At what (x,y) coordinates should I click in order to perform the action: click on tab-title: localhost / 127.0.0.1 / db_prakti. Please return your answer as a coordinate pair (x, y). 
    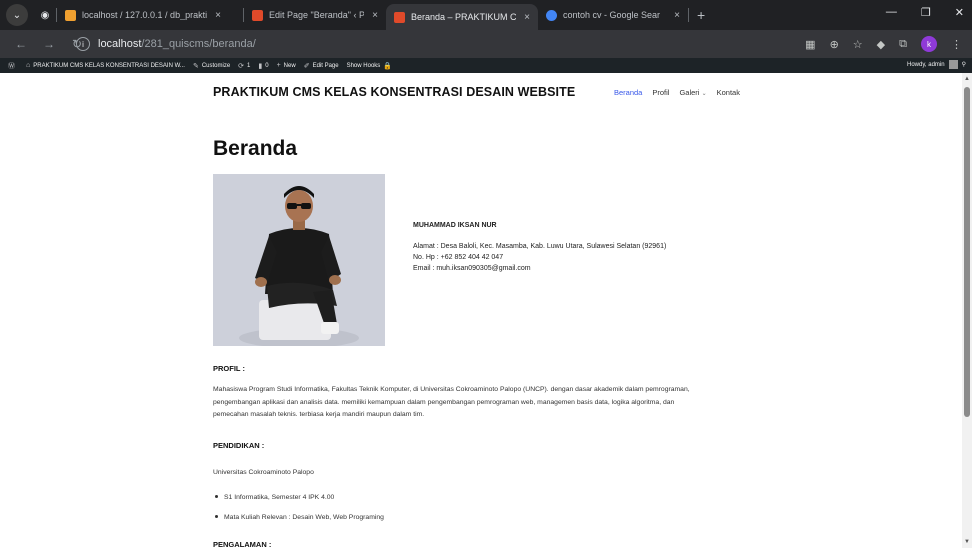
    Looking at the image, I should click on (145, 15).